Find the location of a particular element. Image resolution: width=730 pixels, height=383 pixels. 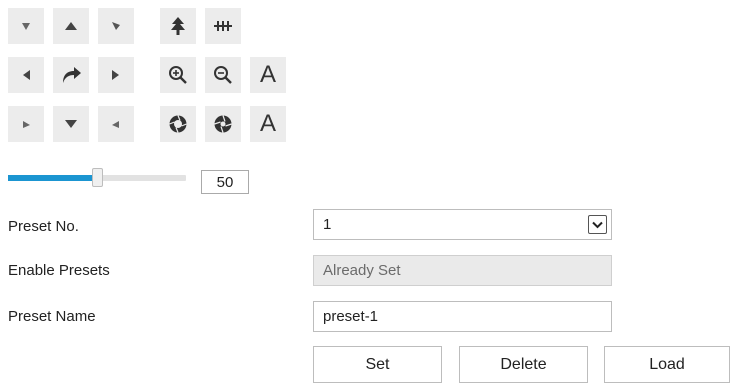

light-icon is located at coordinates (178, 26).